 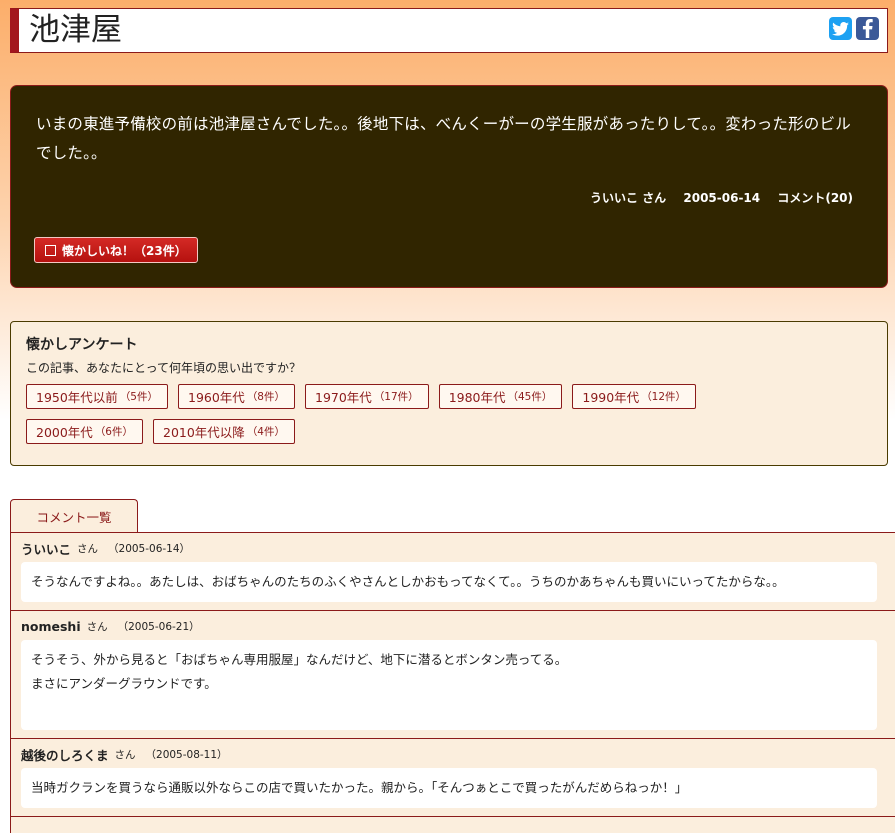 I want to click on option-count: （17件）, so click(x=396, y=397).